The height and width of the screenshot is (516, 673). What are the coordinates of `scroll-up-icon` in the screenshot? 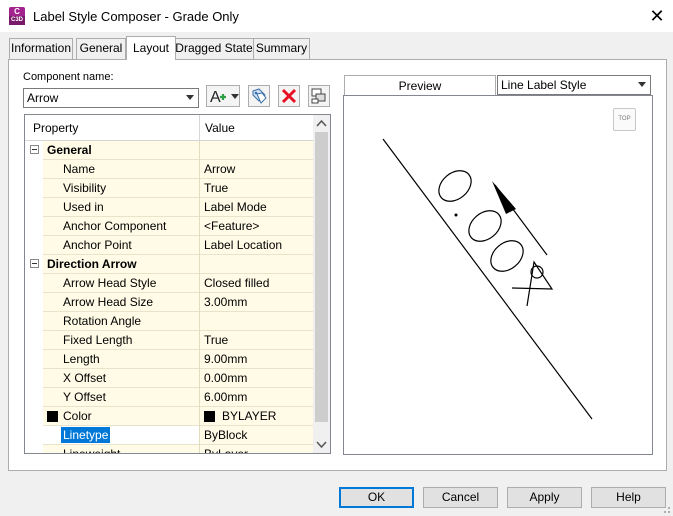 It's located at (321, 123).